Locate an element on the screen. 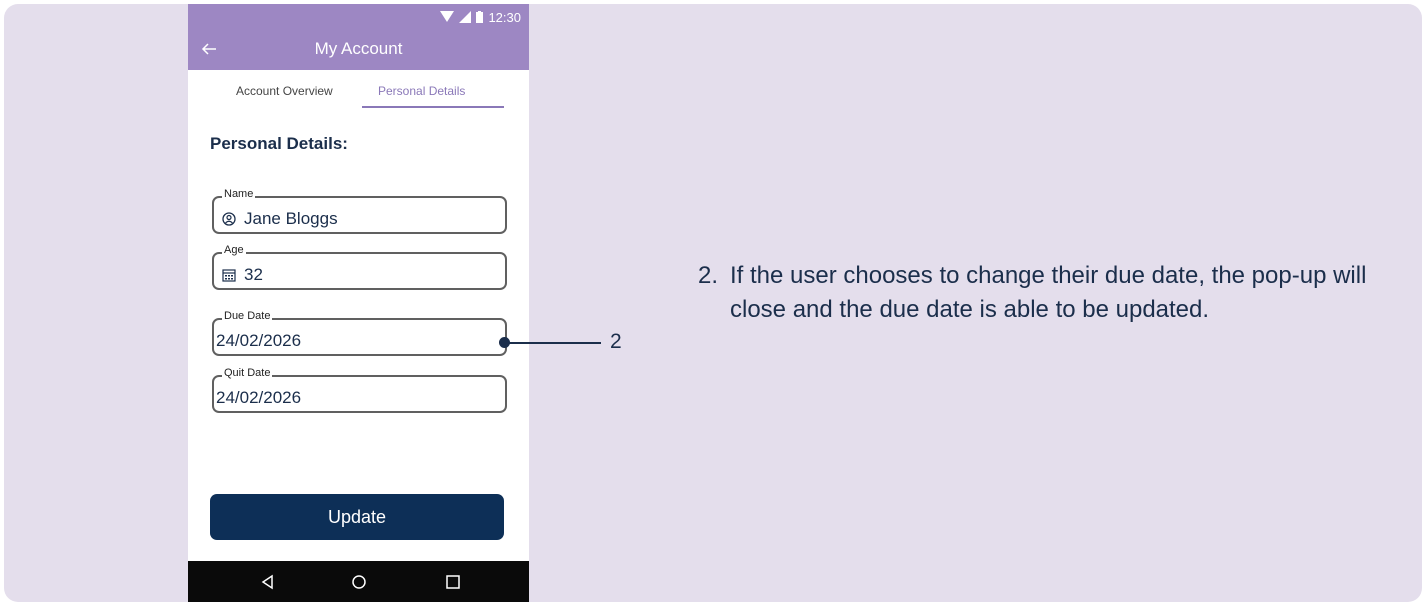 The height and width of the screenshot is (604, 1426). android-nav-bar is located at coordinates (358, 581).